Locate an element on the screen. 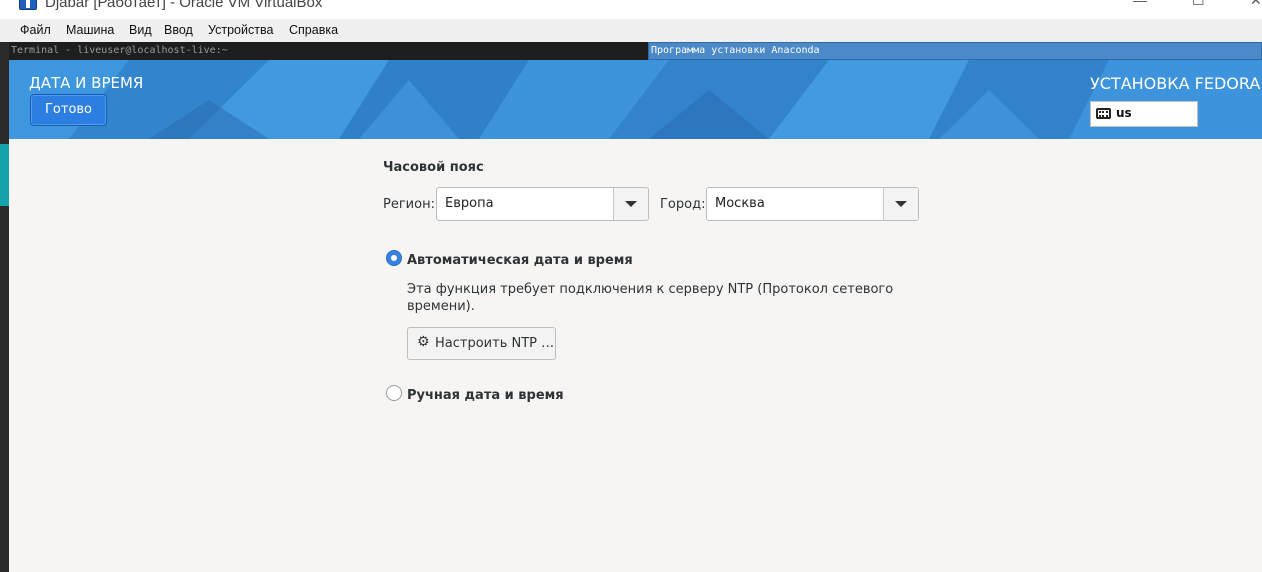 Image resolution: width=1262 pixels, height=572 pixels. city-label: Город: is located at coordinates (683, 204).